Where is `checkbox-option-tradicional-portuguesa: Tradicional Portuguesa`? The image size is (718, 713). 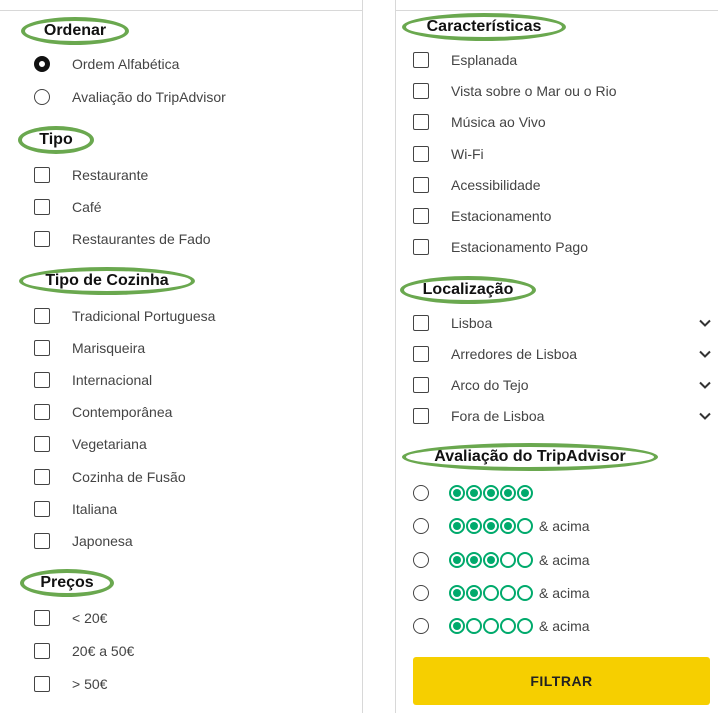 checkbox-option-tradicional-portuguesa: Tradicional Portuguesa is located at coordinates (124, 316).